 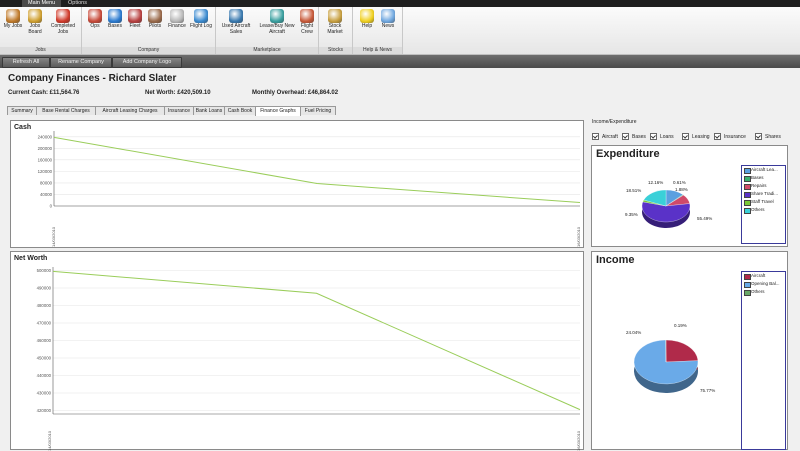 I want to click on income-legend-item: Aircraft, so click(x=763, y=276).